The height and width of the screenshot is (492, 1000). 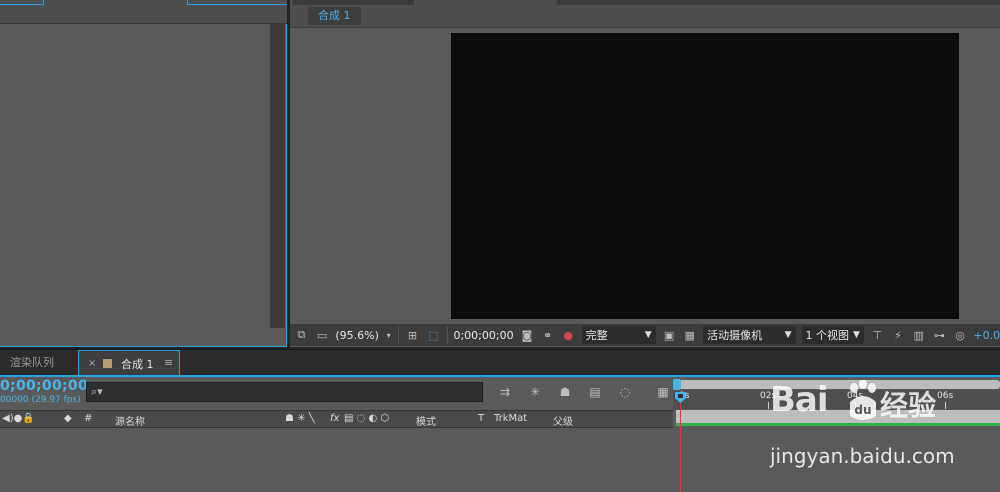 What do you see at coordinates (596, 335) in the screenshot?
I see `resolution-value: 完整` at bounding box center [596, 335].